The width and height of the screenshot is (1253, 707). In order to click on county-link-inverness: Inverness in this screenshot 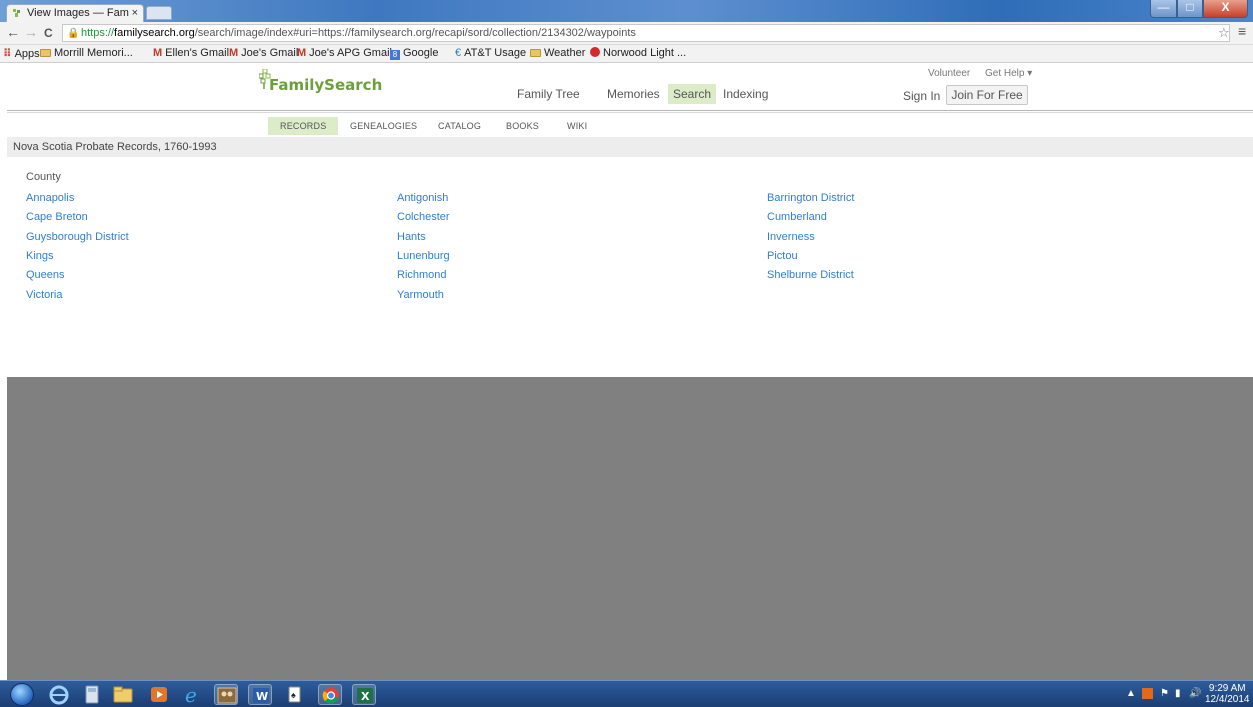, I will do `click(791, 237)`.